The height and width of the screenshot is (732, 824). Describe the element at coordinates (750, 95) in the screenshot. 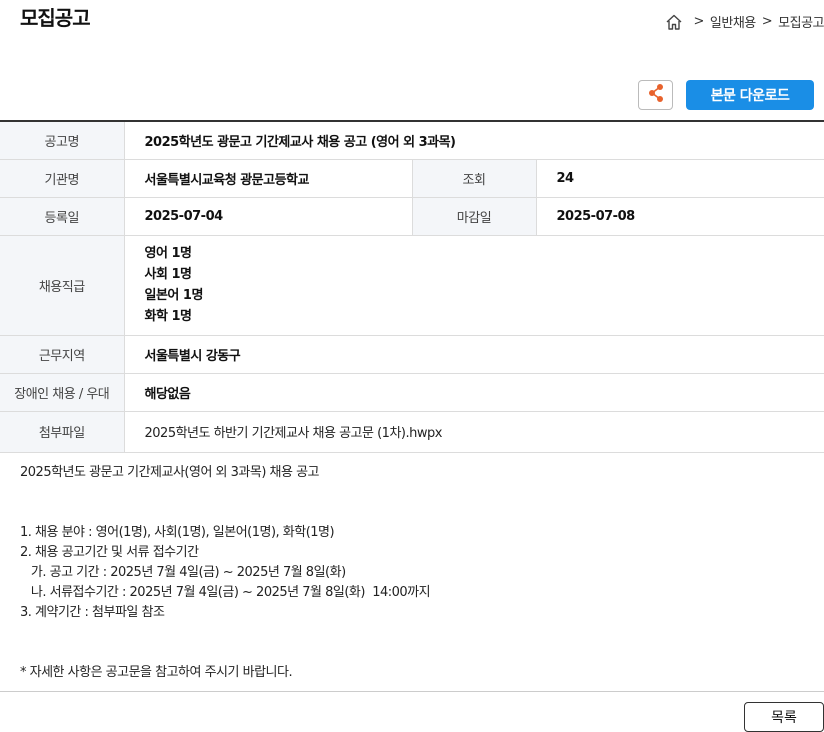

I see `download-button: 본문 다운로드` at that location.